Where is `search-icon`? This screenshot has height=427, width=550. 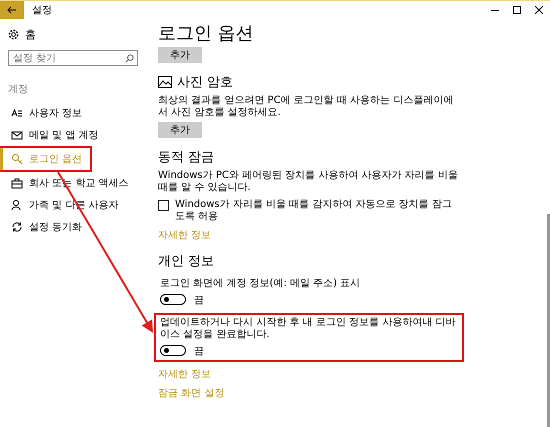 search-icon is located at coordinates (129, 58).